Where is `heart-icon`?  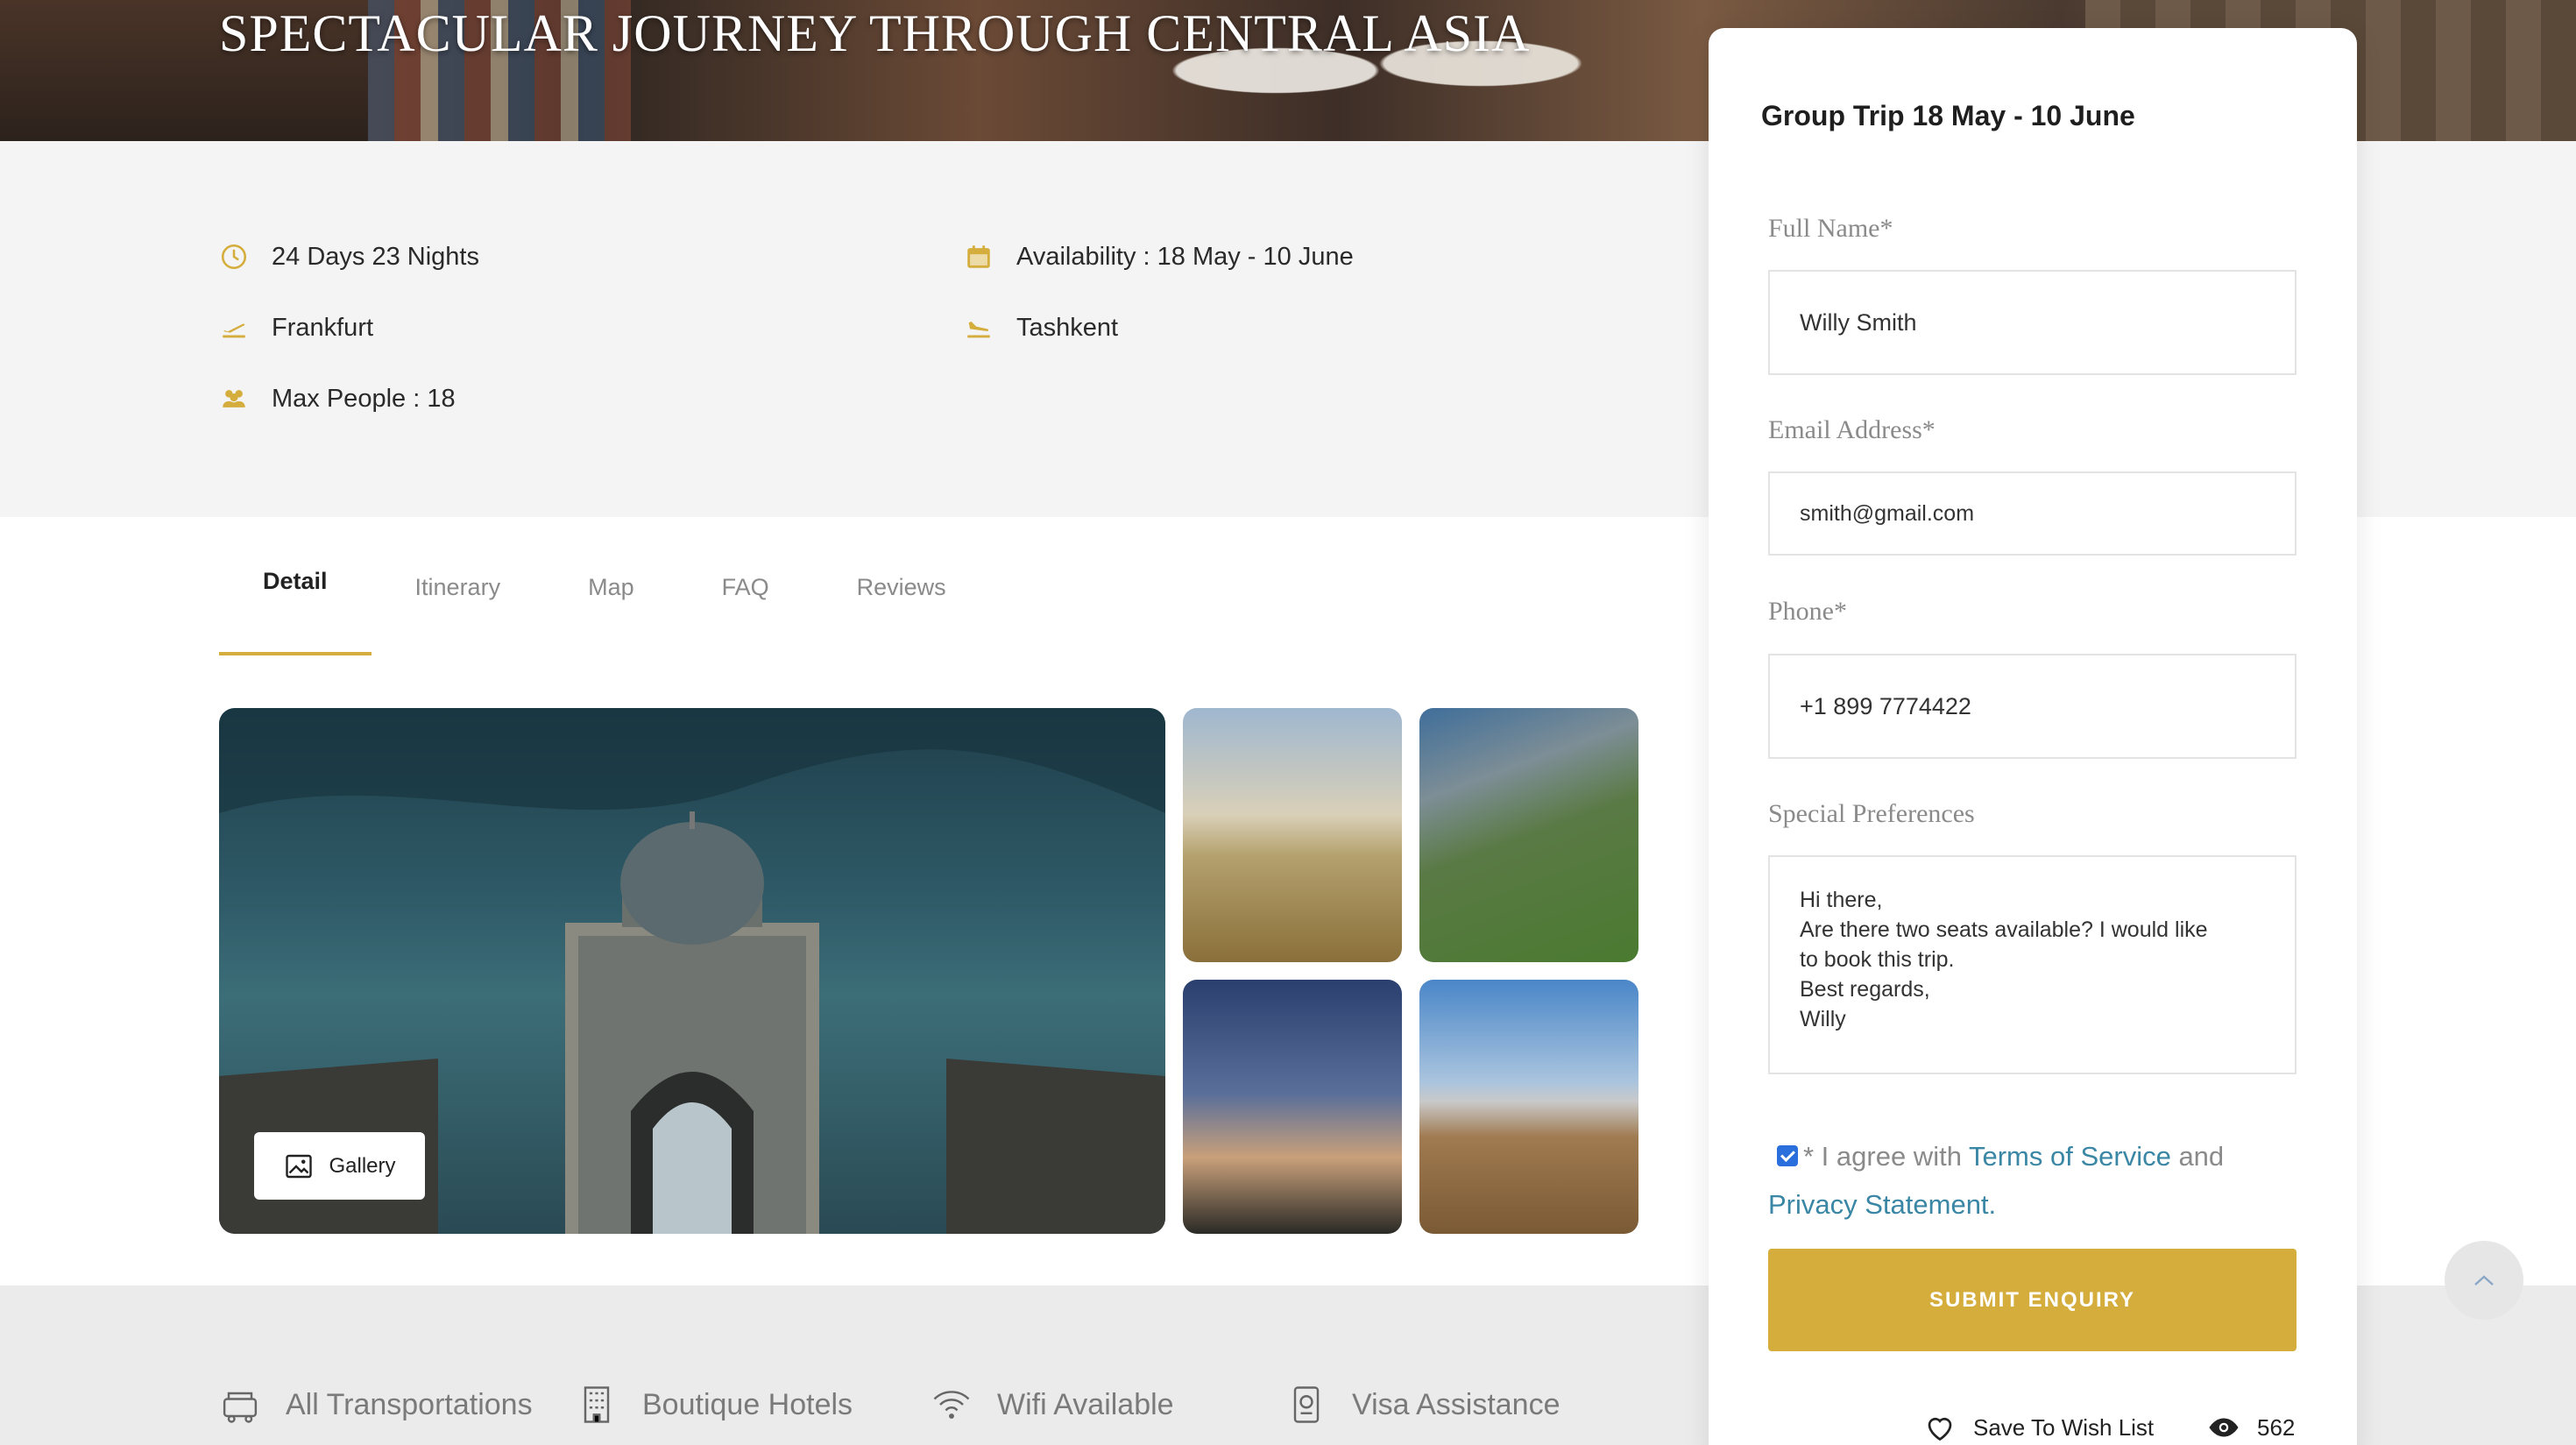 heart-icon is located at coordinates (1940, 1429).